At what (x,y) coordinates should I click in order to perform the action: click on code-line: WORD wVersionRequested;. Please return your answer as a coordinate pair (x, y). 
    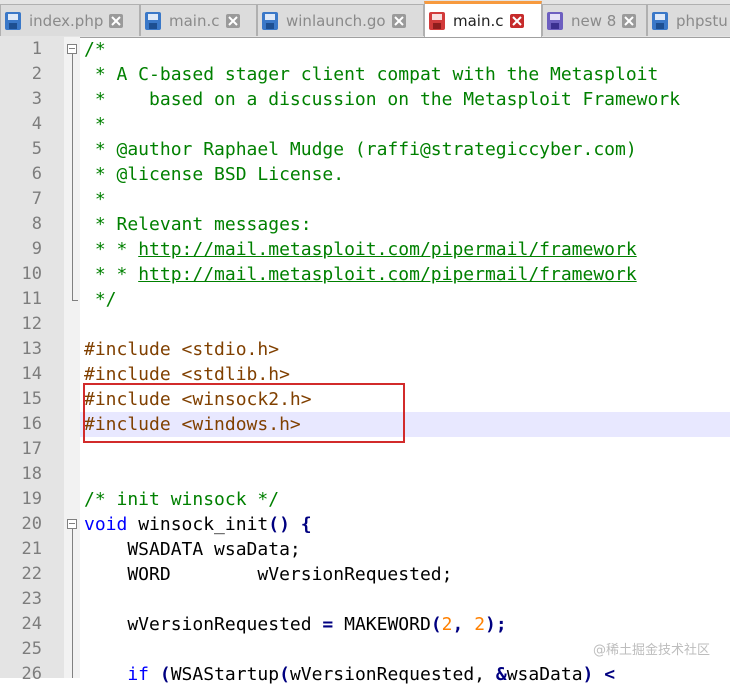
    Looking at the image, I should click on (268, 574).